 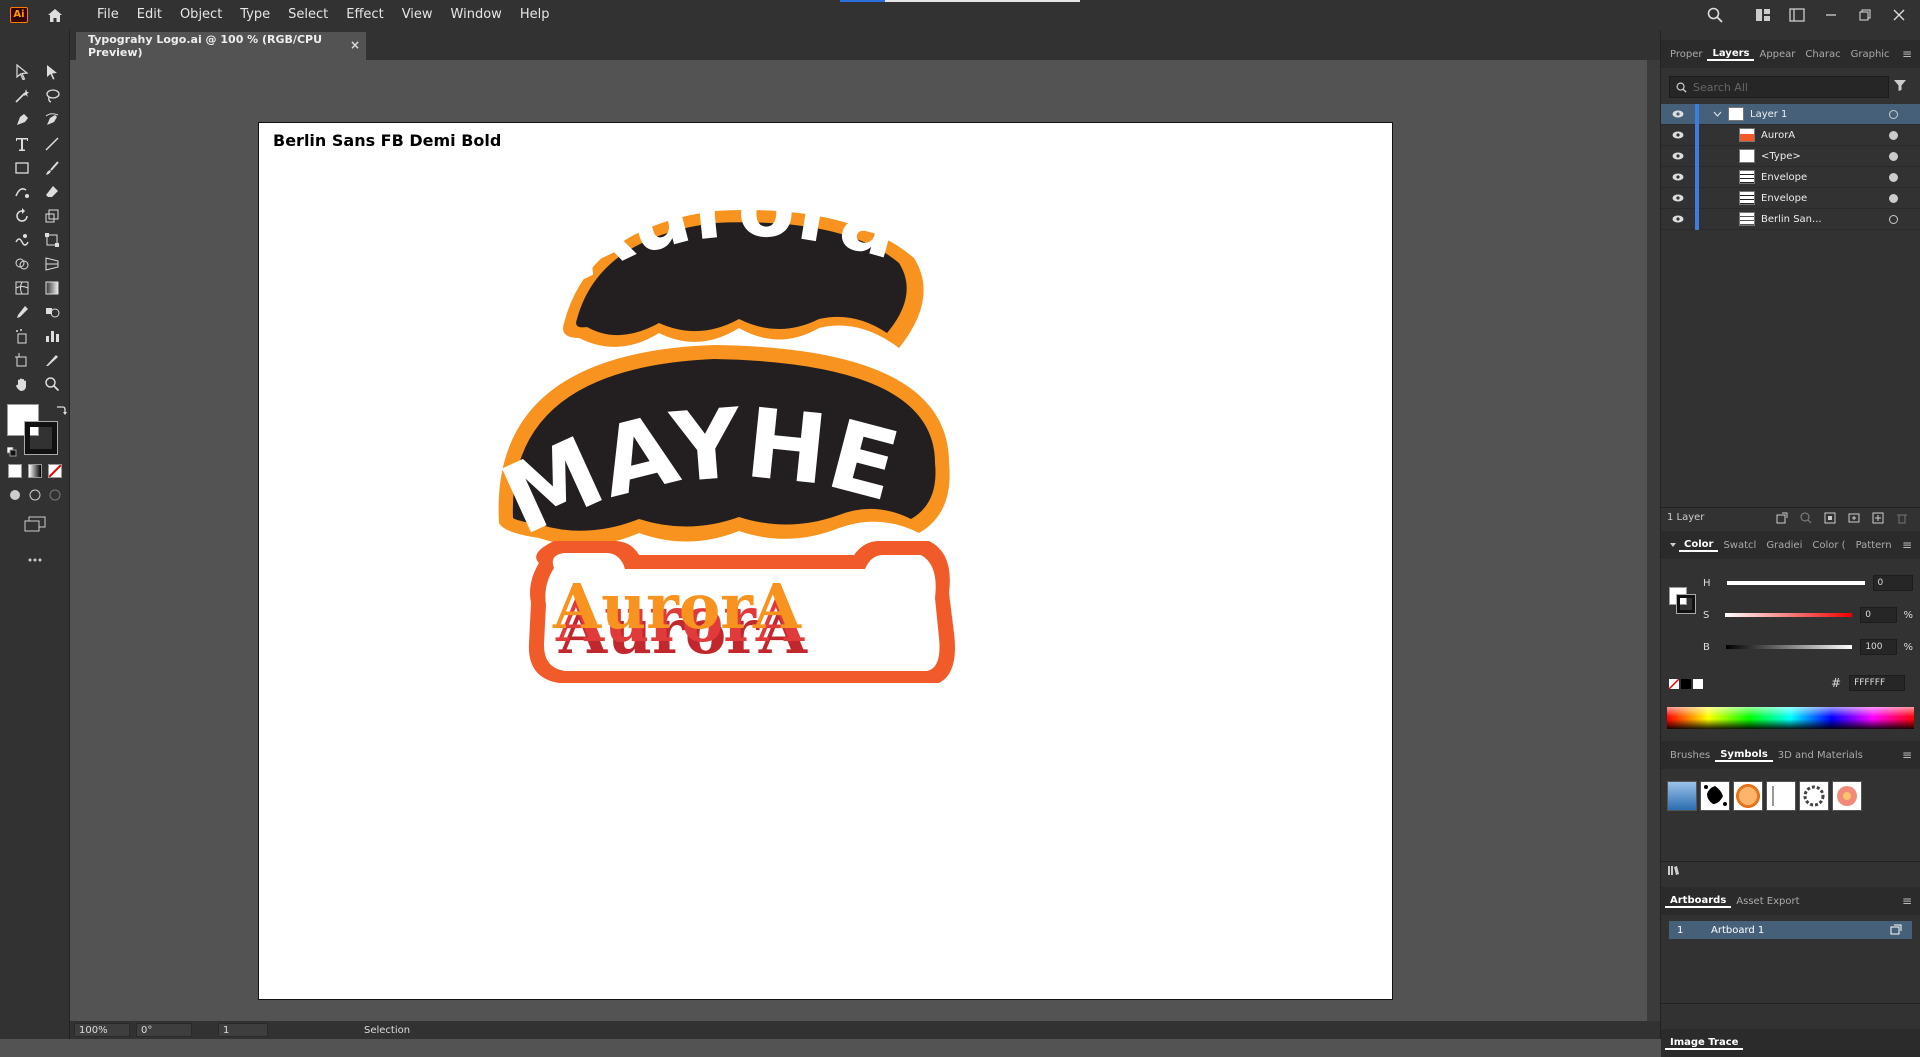 I want to click on export-icon, so click(x=1782, y=518).